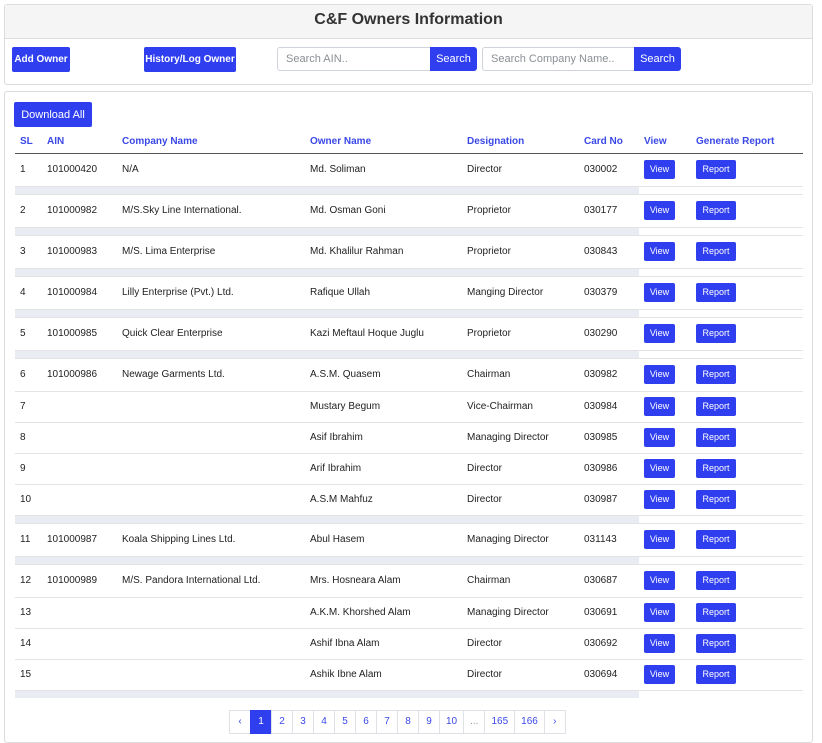 The height and width of the screenshot is (743, 822). Describe the element at coordinates (28, 612) in the screenshot. I see `sl-cell: 13` at that location.